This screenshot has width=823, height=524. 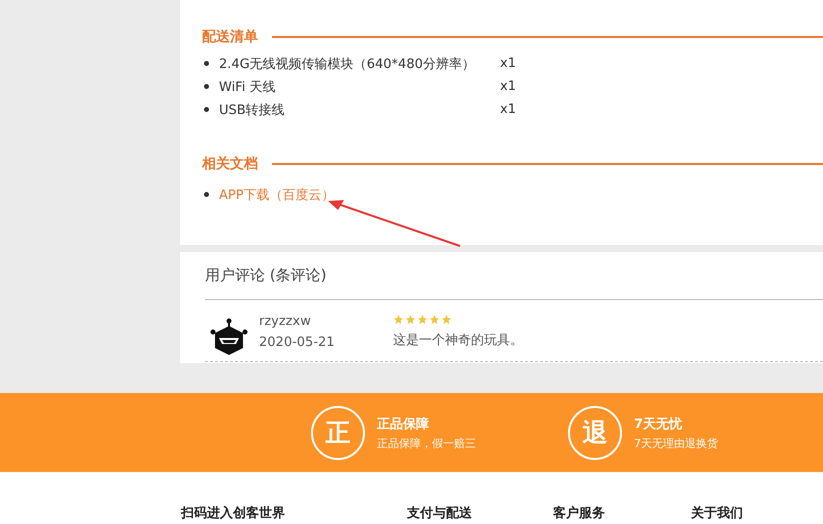 I want to click on section-heading: 配送清单, so click(x=230, y=37).